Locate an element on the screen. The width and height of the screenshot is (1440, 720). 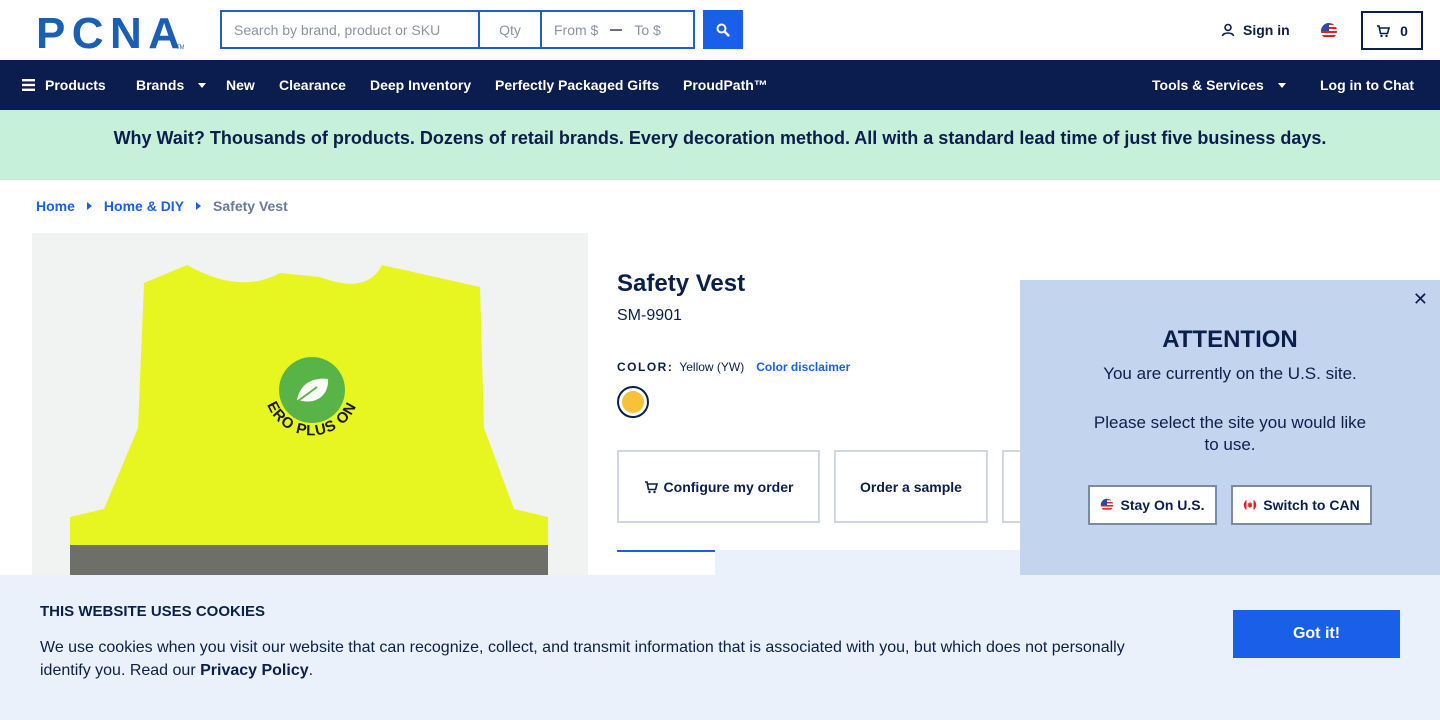
color-value: Yellow (YW) is located at coordinates (712, 367).